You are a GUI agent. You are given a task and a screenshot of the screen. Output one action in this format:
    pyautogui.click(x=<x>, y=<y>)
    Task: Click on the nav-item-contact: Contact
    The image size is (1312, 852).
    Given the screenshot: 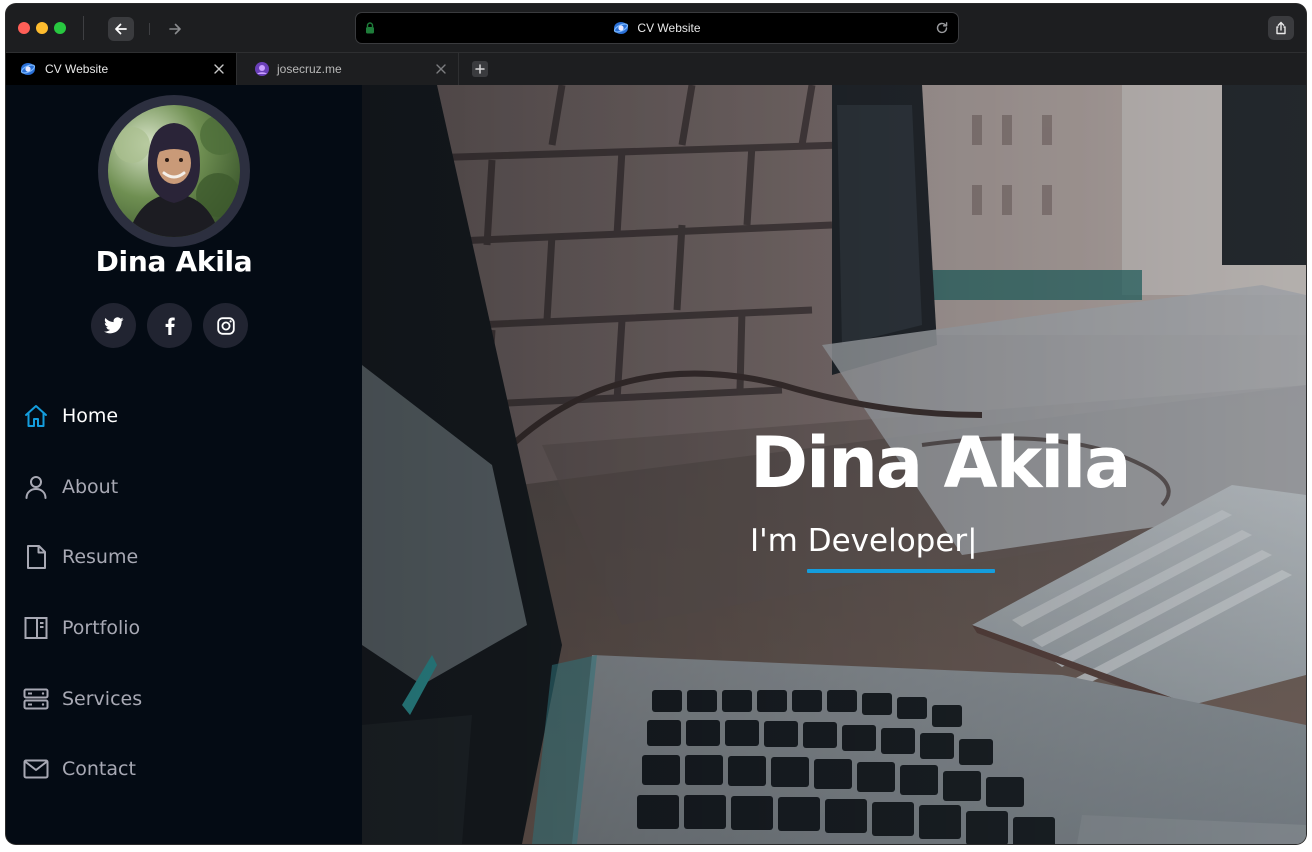 What is the action you would take?
    pyautogui.click(x=184, y=769)
    